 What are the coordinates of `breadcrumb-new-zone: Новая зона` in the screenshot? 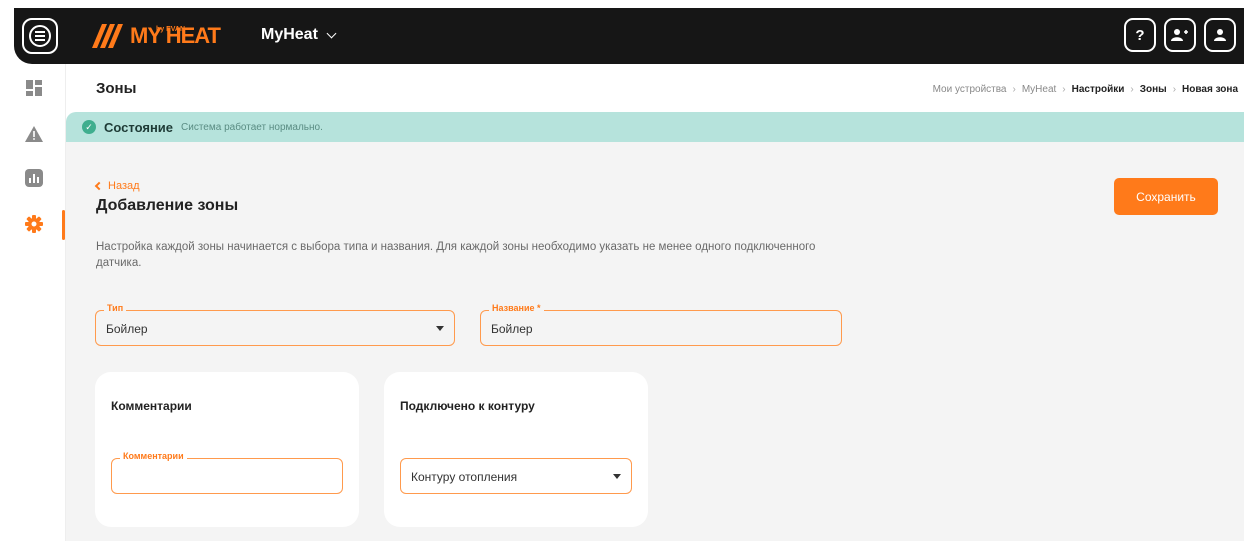 It's located at (1210, 89).